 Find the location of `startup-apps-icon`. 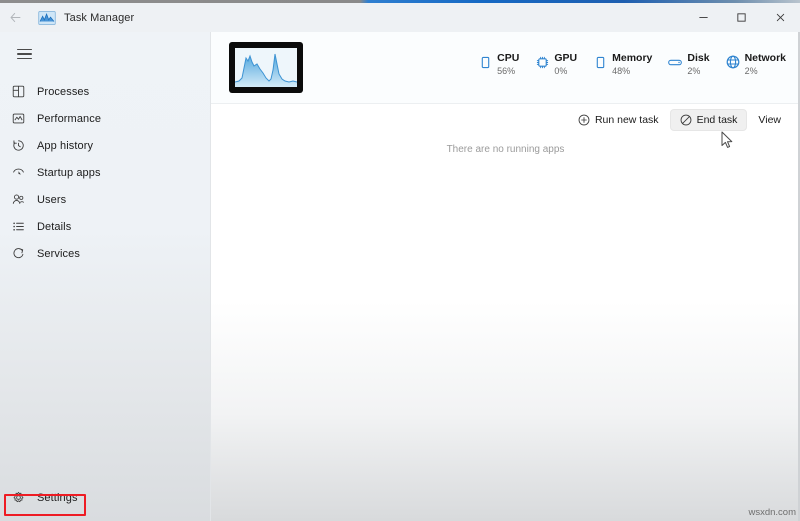

startup-apps-icon is located at coordinates (18, 173).